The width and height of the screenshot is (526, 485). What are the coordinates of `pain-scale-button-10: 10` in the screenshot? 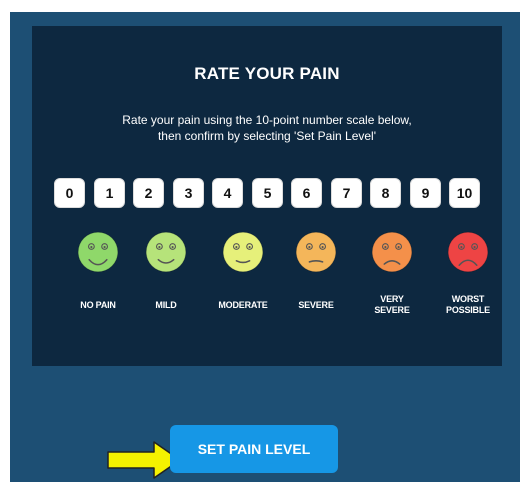 It's located at (464, 193).